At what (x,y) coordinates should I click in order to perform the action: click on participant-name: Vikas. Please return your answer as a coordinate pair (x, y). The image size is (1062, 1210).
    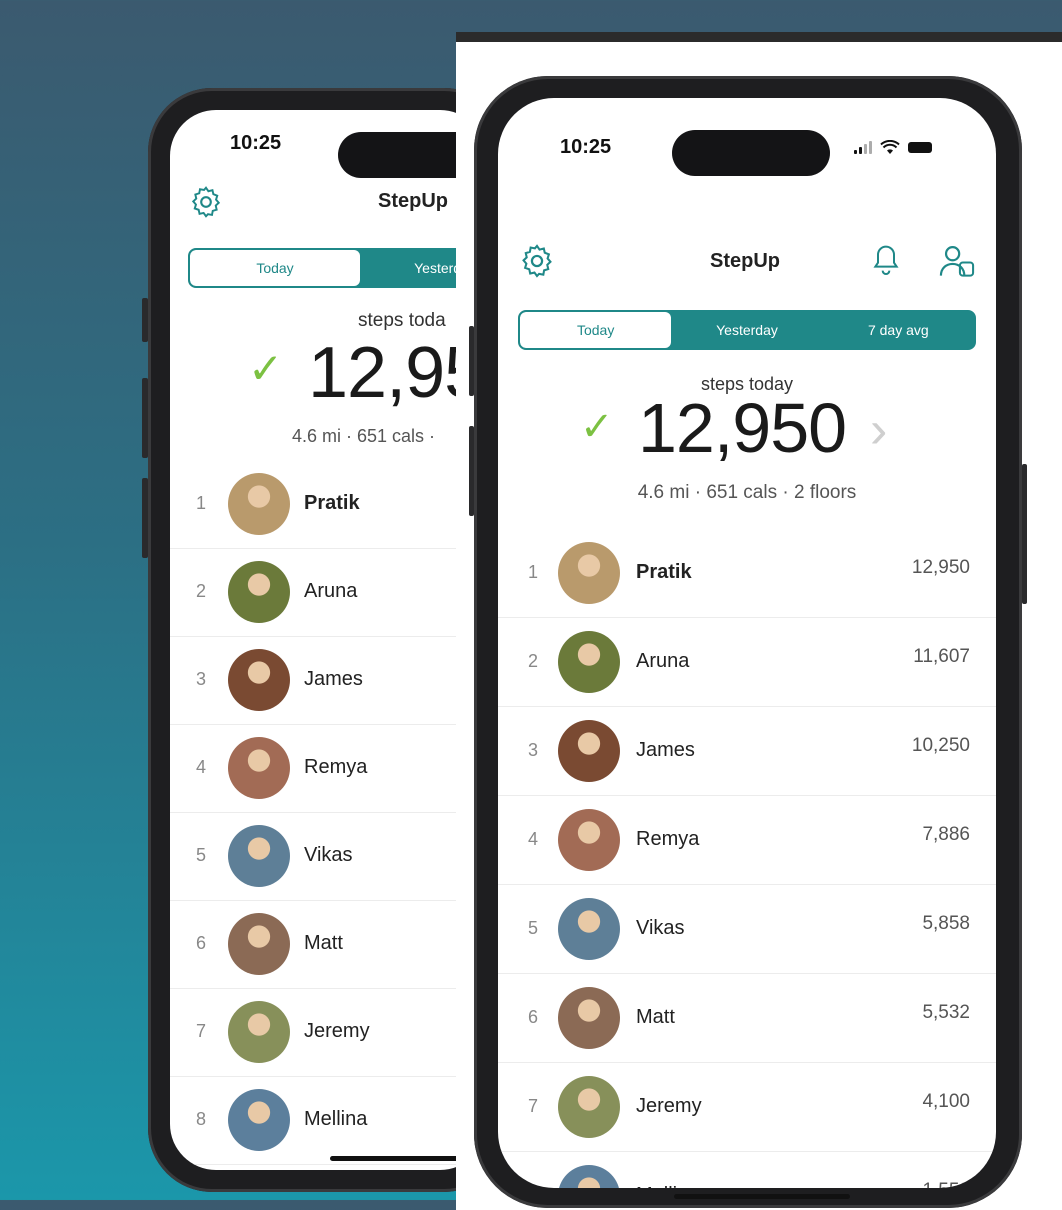
    Looking at the image, I should click on (660, 927).